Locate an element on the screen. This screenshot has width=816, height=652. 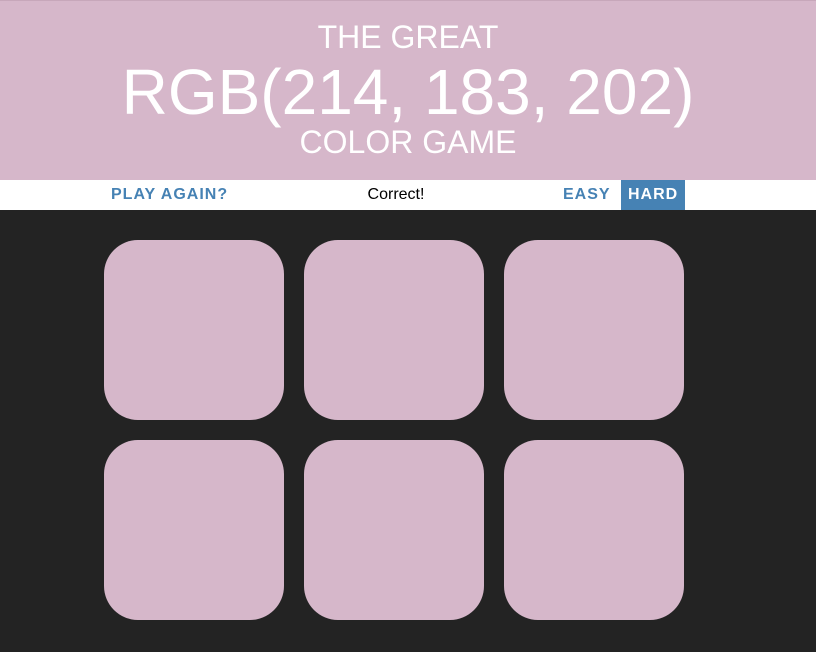
control-stripe: PLAY AGAIN? Correct! EASY HARD is located at coordinates (408, 195).